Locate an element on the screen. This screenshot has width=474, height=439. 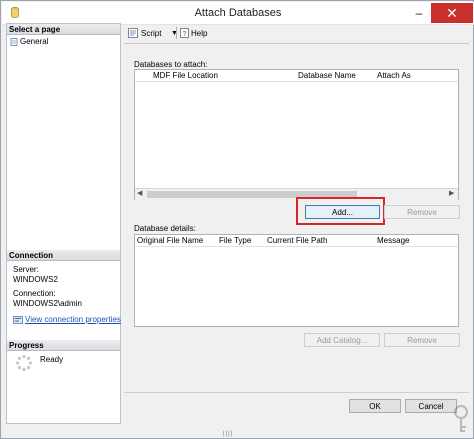
server-label: Server: is located at coordinates (26, 269).